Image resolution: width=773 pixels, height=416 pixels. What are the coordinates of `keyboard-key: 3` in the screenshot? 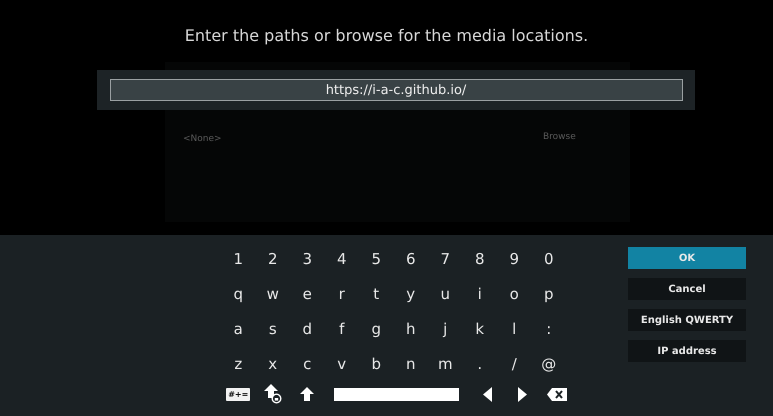 It's located at (307, 258).